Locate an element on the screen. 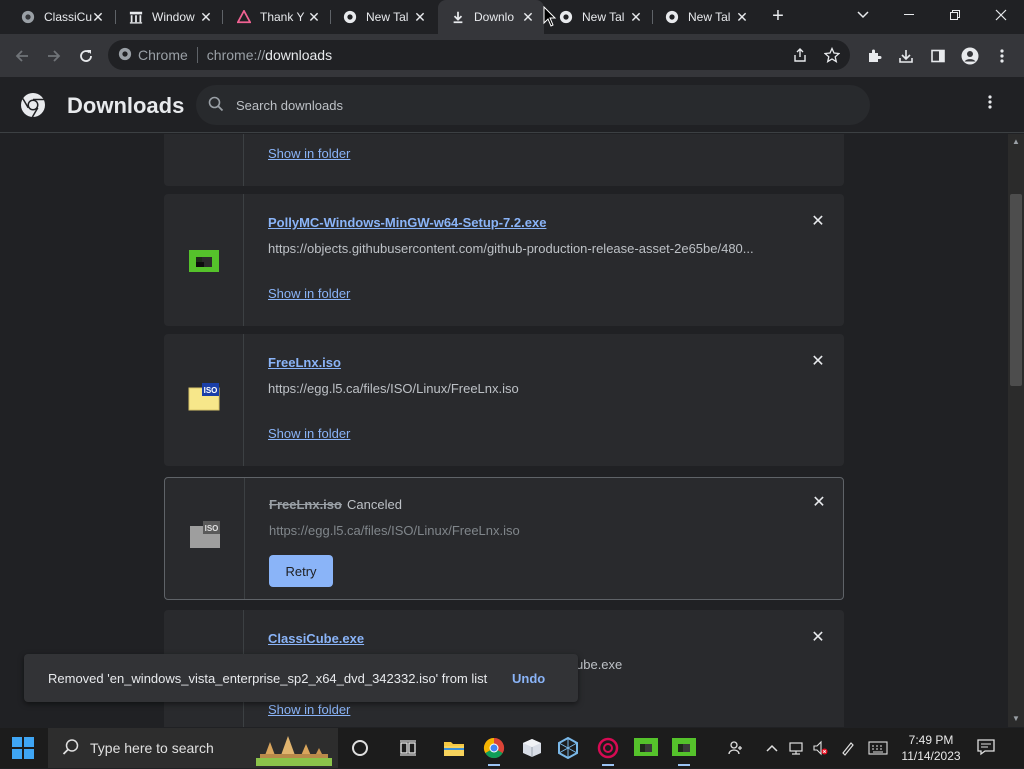  icon-column is located at coordinates (204, 160).